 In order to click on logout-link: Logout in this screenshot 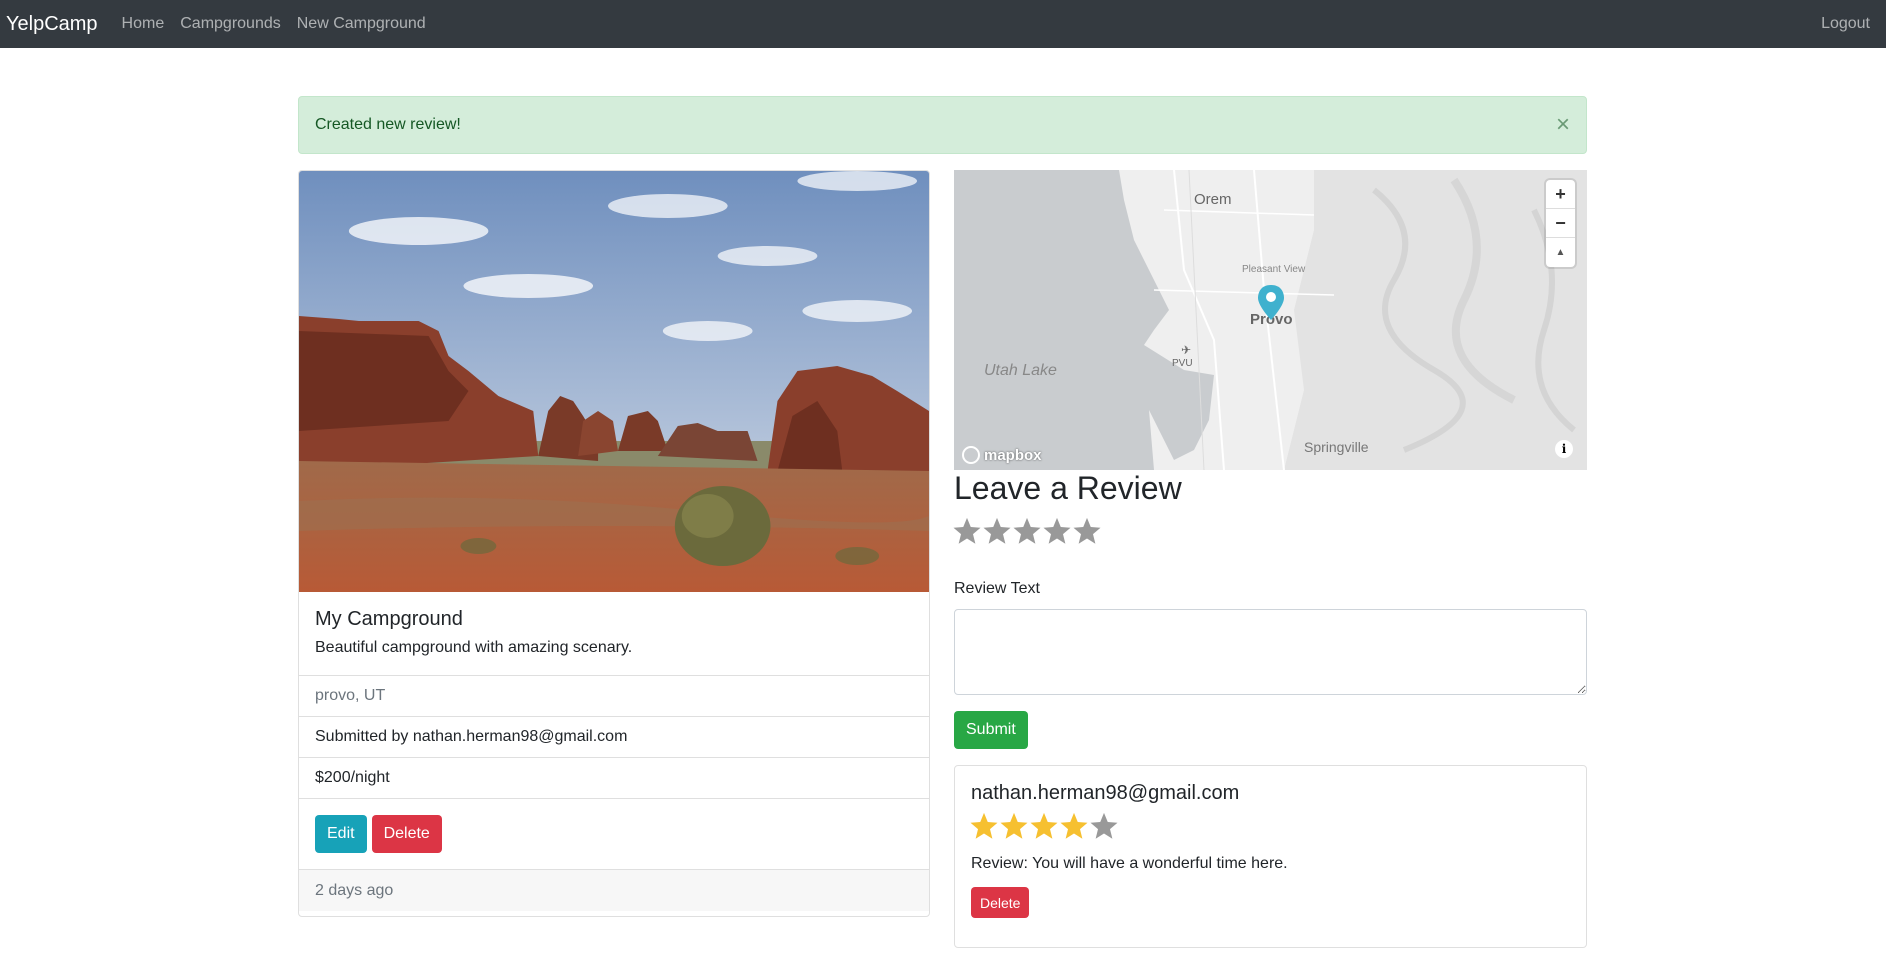, I will do `click(1845, 24)`.